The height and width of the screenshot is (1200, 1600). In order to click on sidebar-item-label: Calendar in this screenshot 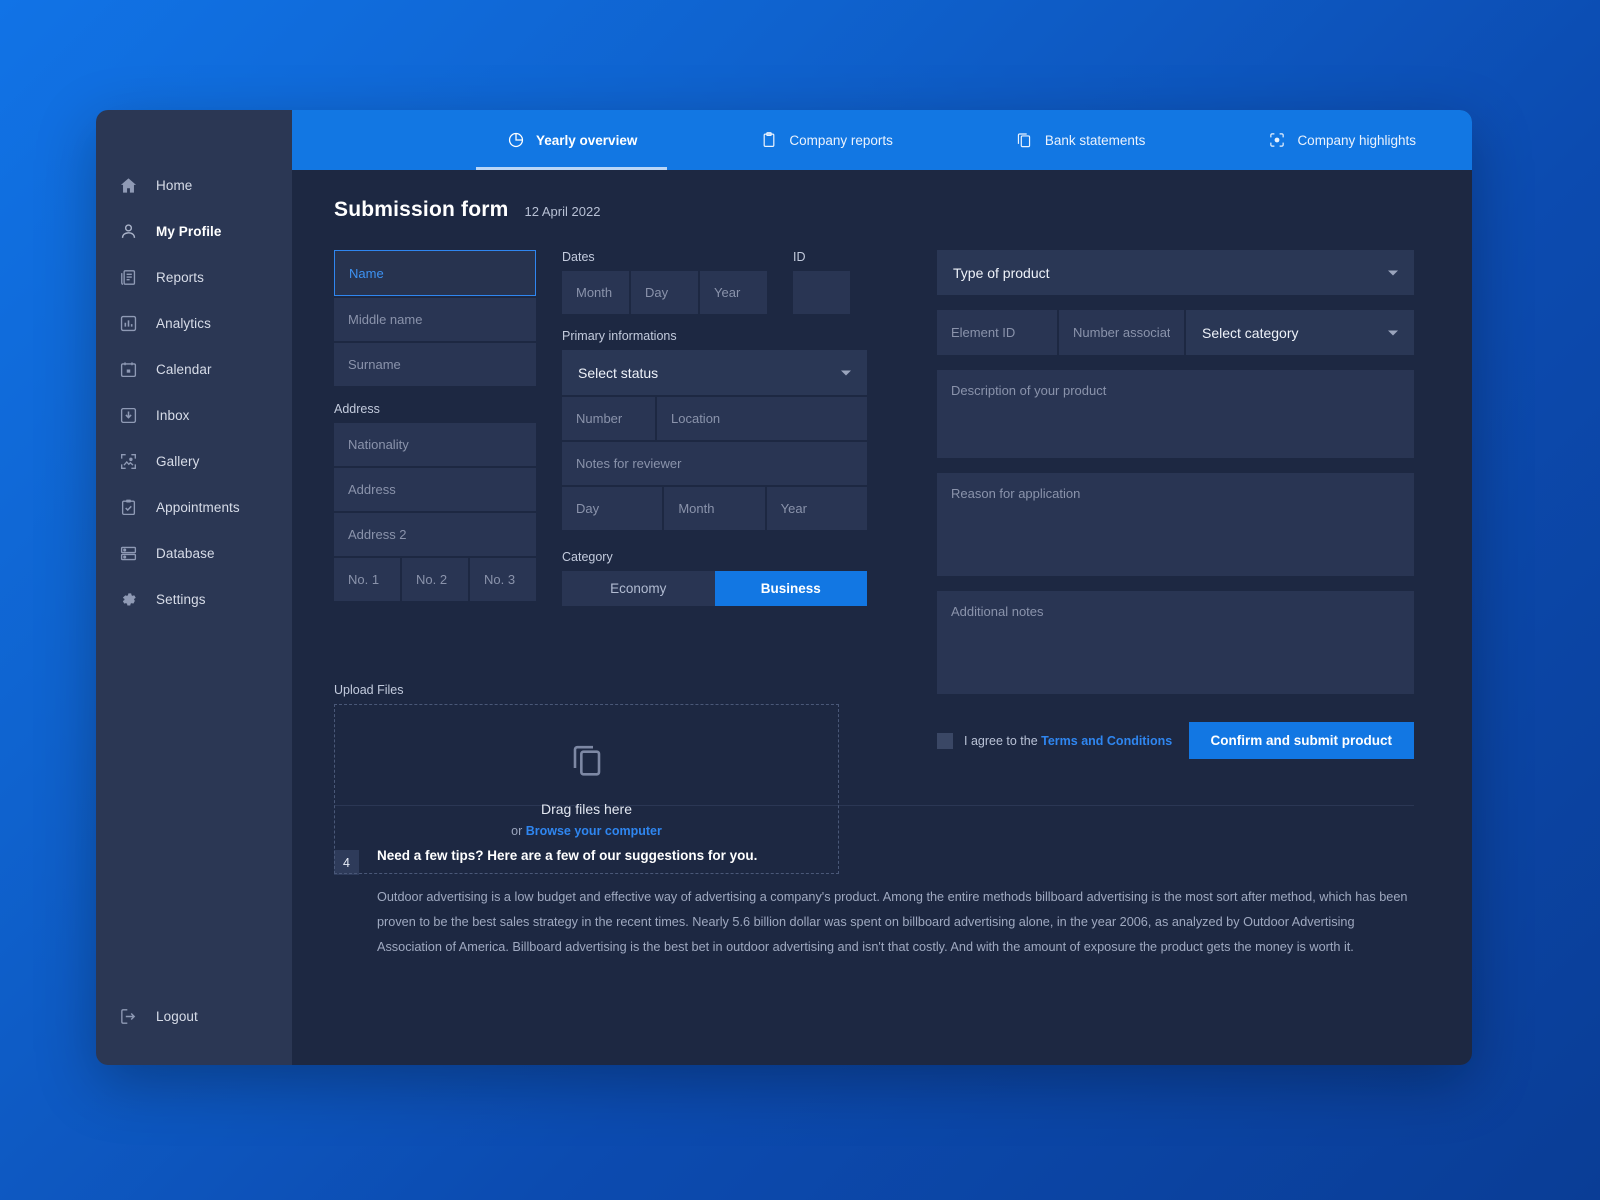, I will do `click(184, 369)`.